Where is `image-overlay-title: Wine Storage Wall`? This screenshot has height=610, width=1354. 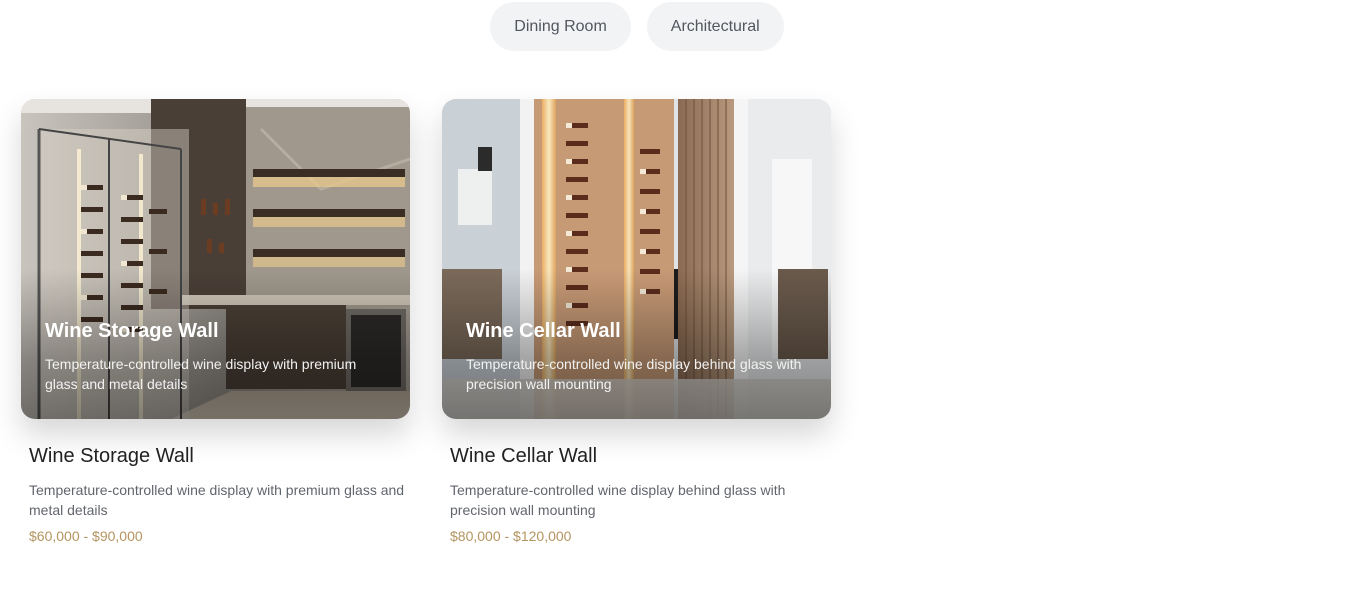 image-overlay-title: Wine Storage Wall is located at coordinates (132, 331).